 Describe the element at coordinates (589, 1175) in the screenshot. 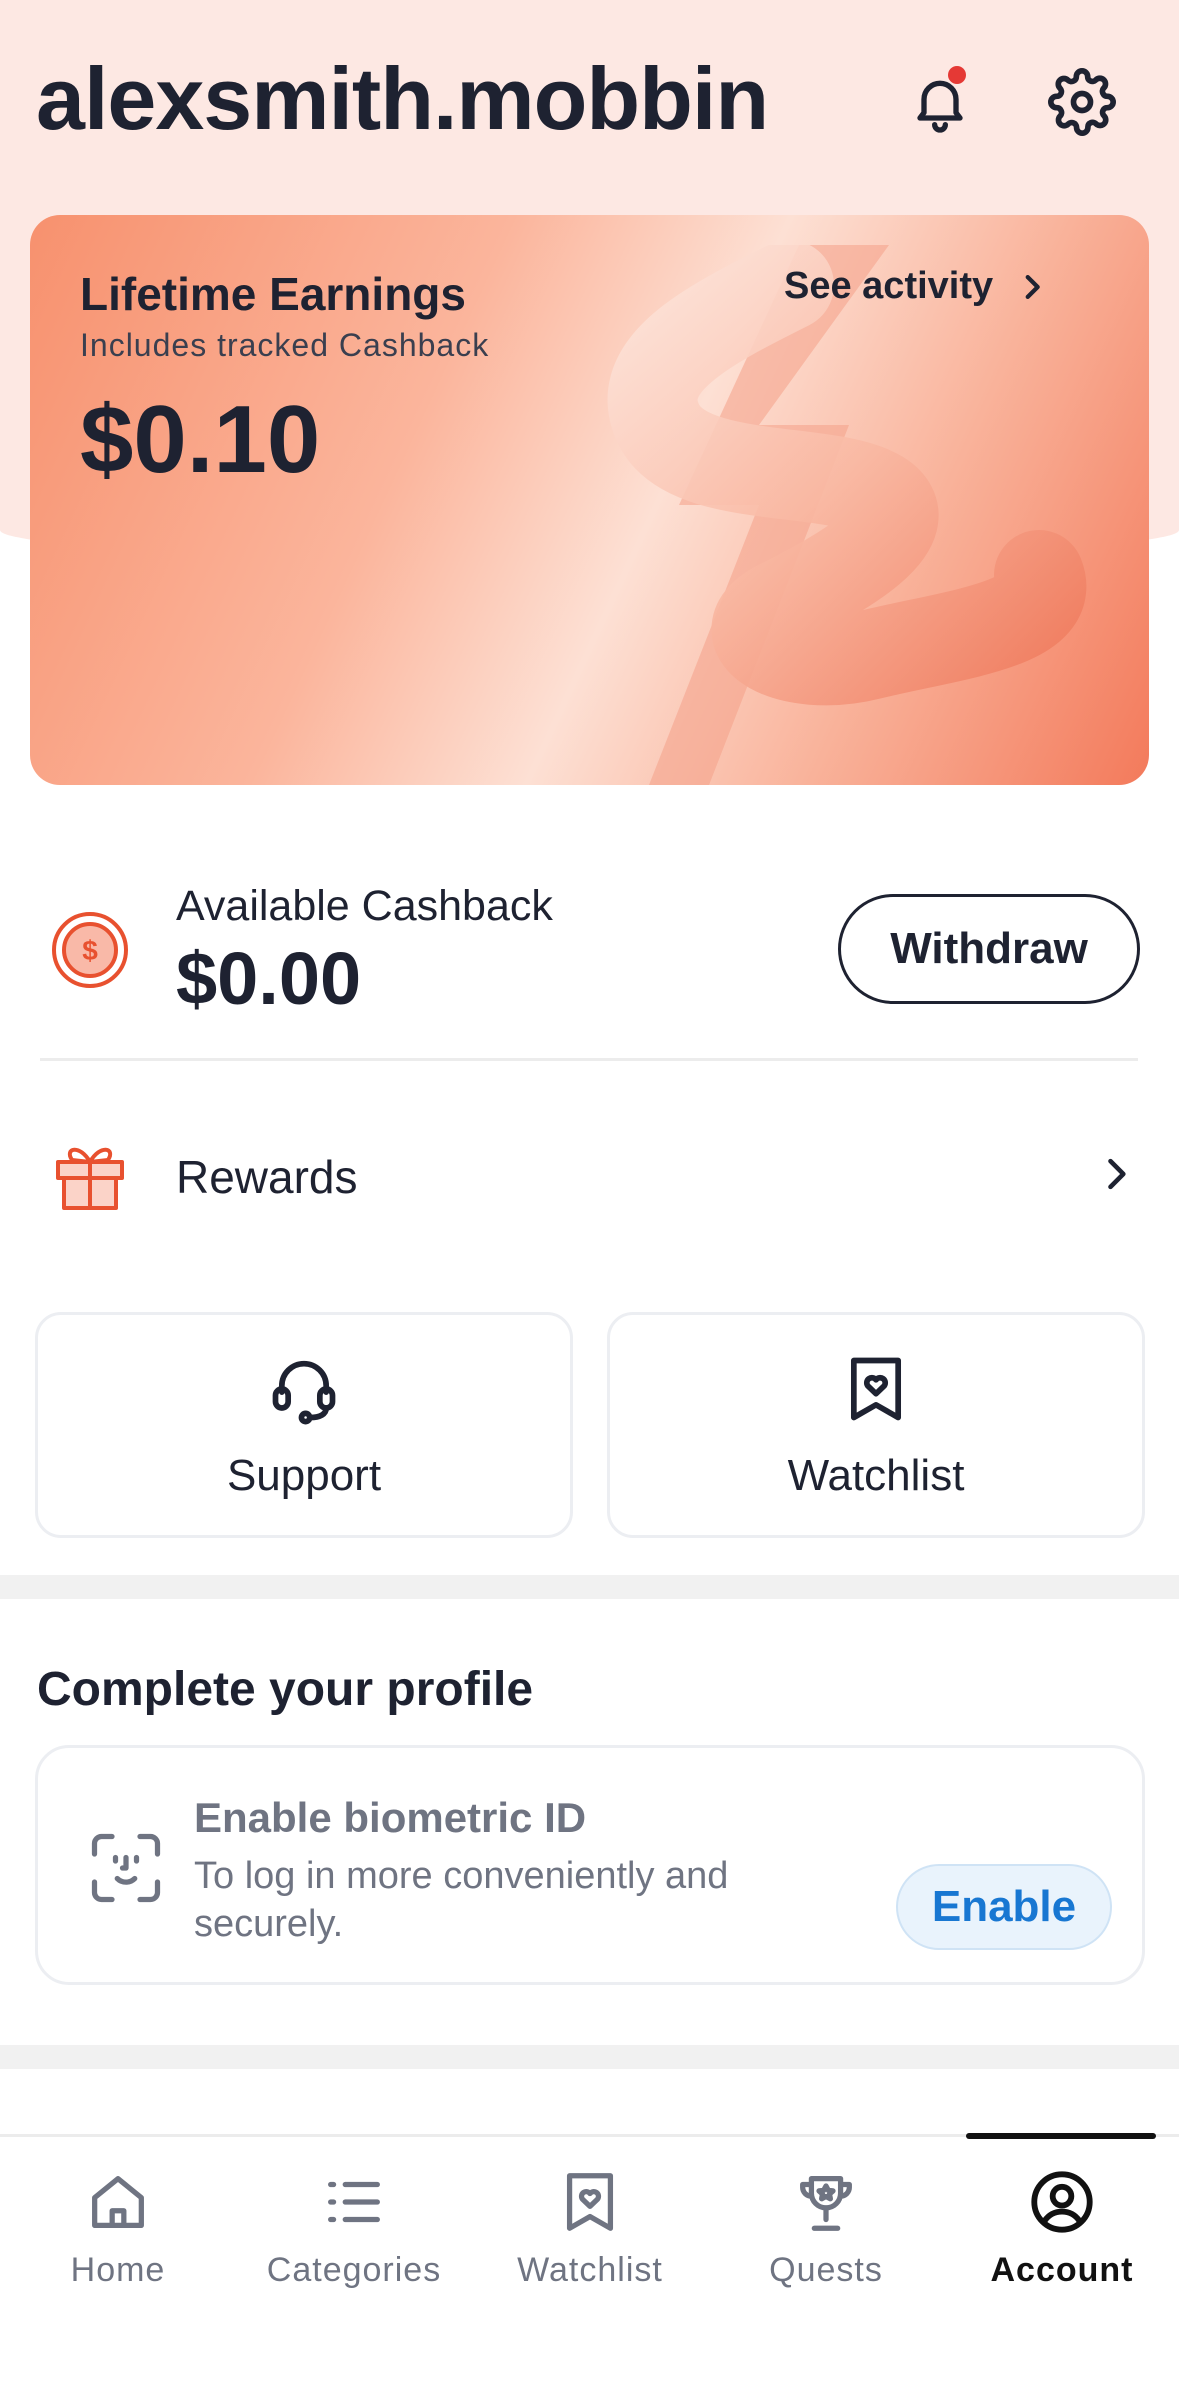

I see `rewards-row: Rewards` at that location.